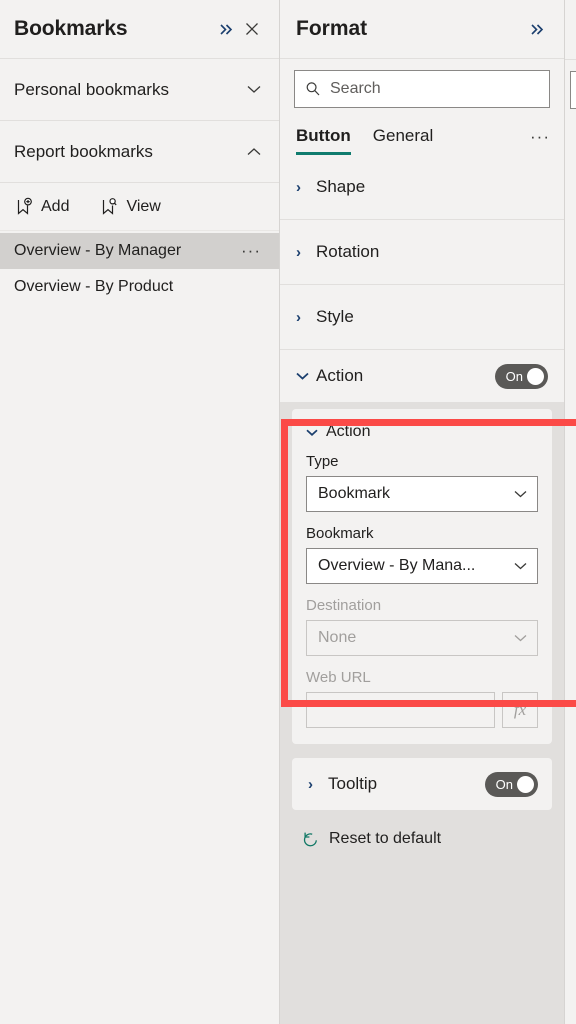  I want to click on bookmarks-title: Bookmarks, so click(71, 28).